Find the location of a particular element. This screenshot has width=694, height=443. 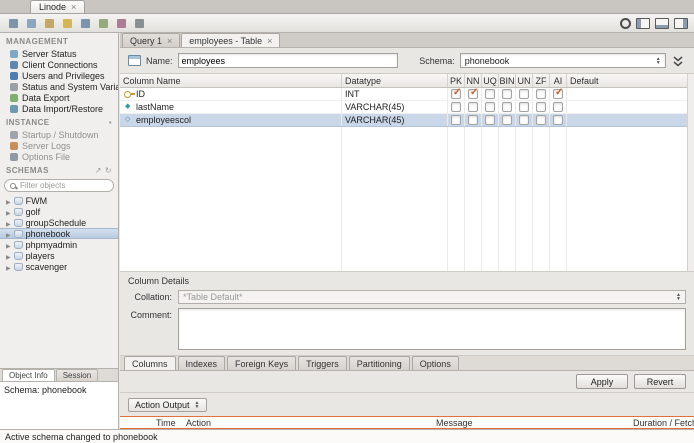

grid-scrollbar is located at coordinates (690, 172).